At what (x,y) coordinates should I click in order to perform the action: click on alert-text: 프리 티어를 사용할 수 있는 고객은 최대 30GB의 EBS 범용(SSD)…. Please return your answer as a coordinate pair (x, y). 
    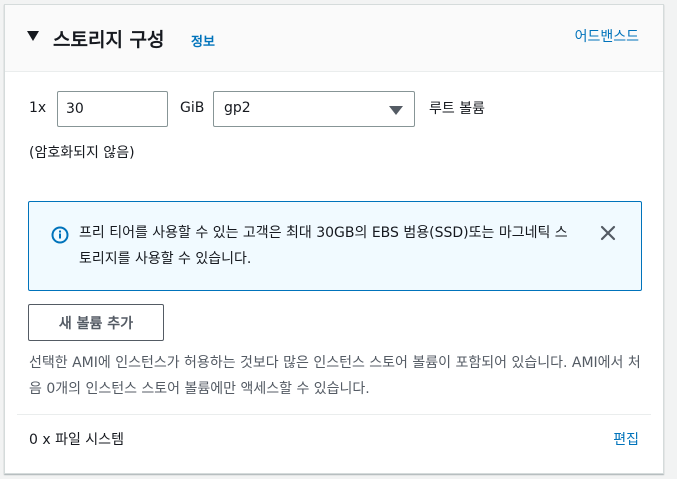
    Looking at the image, I should click on (323, 246).